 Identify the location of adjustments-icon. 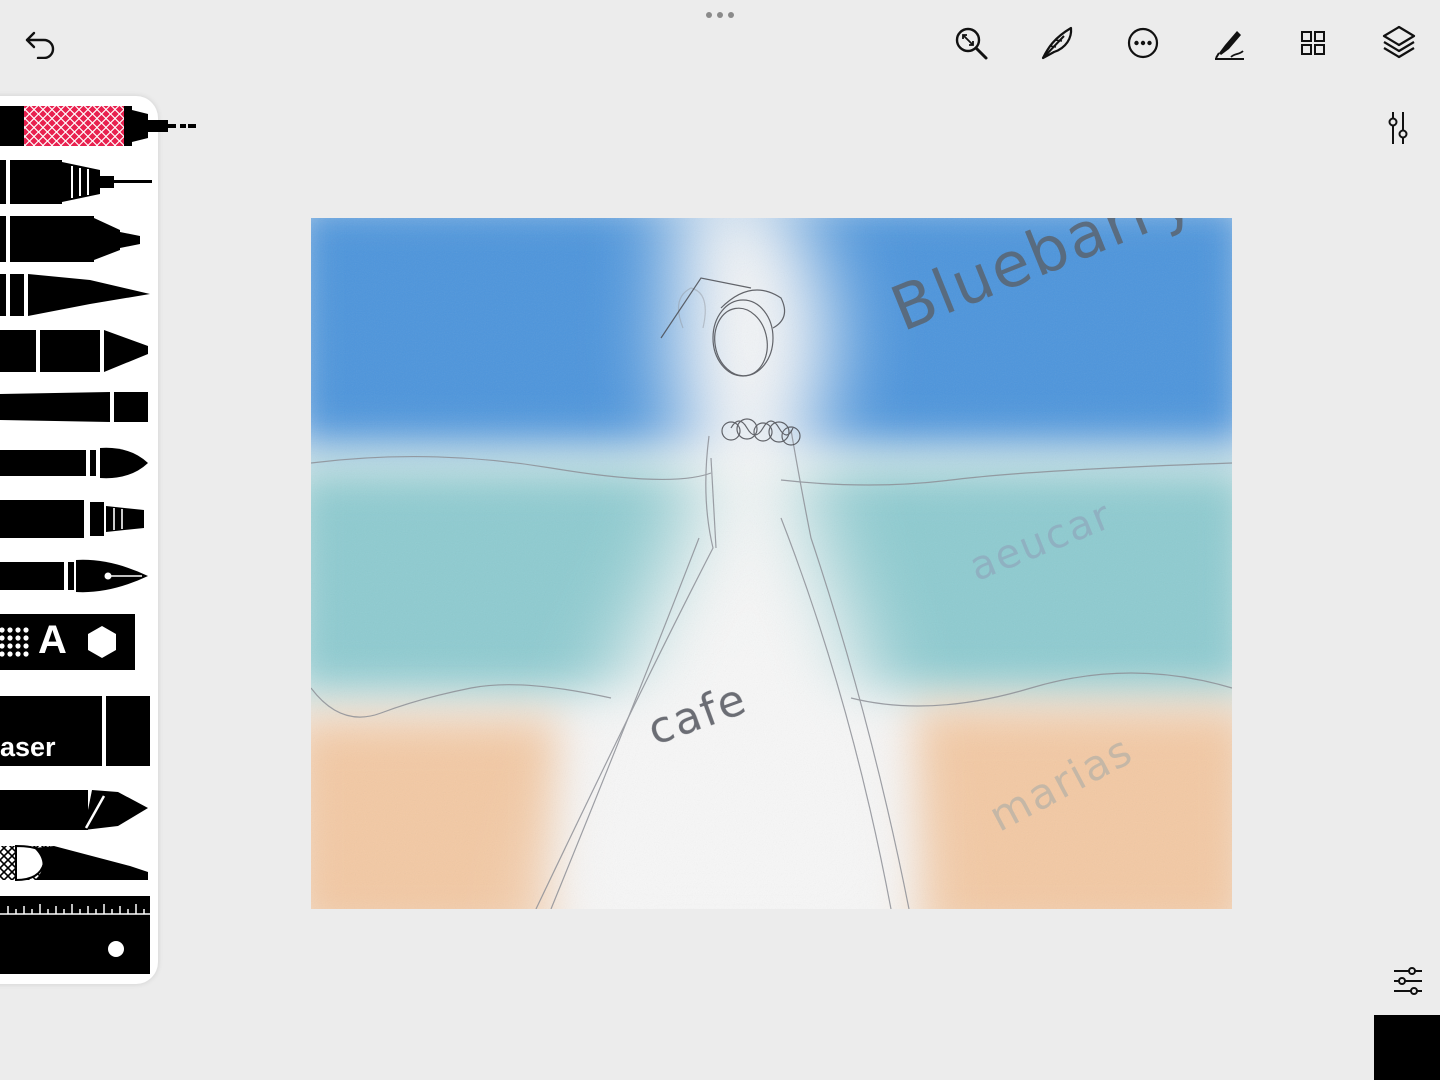
(1398, 128).